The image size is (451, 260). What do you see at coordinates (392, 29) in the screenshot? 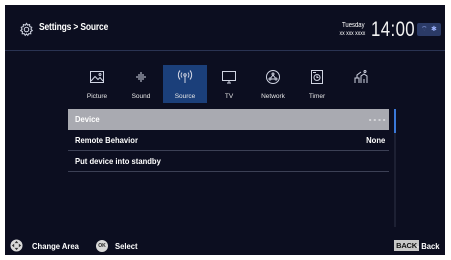
I see `clock: 14:00` at bounding box center [392, 29].